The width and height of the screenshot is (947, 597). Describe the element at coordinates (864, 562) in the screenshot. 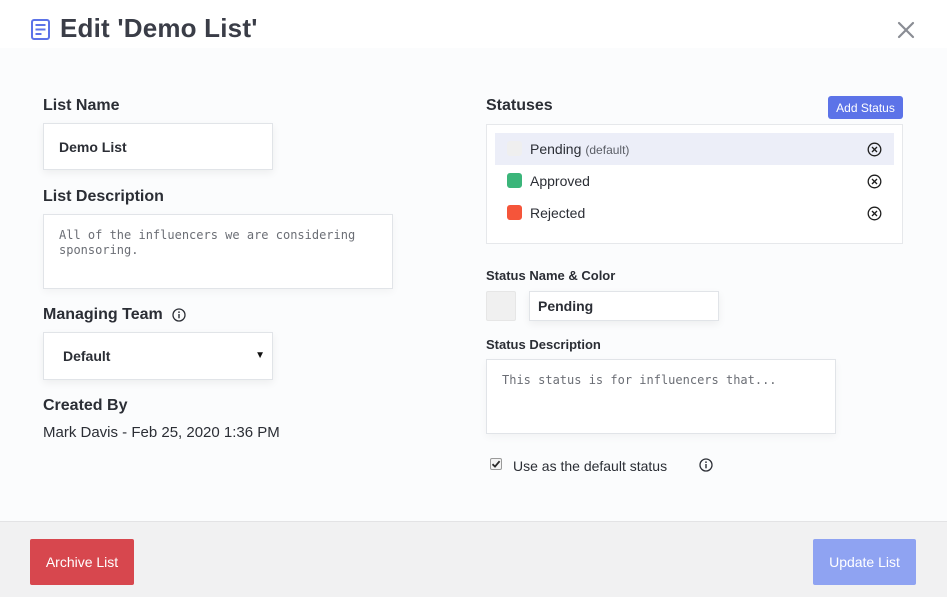

I see `update-list-button: Update List` at that location.